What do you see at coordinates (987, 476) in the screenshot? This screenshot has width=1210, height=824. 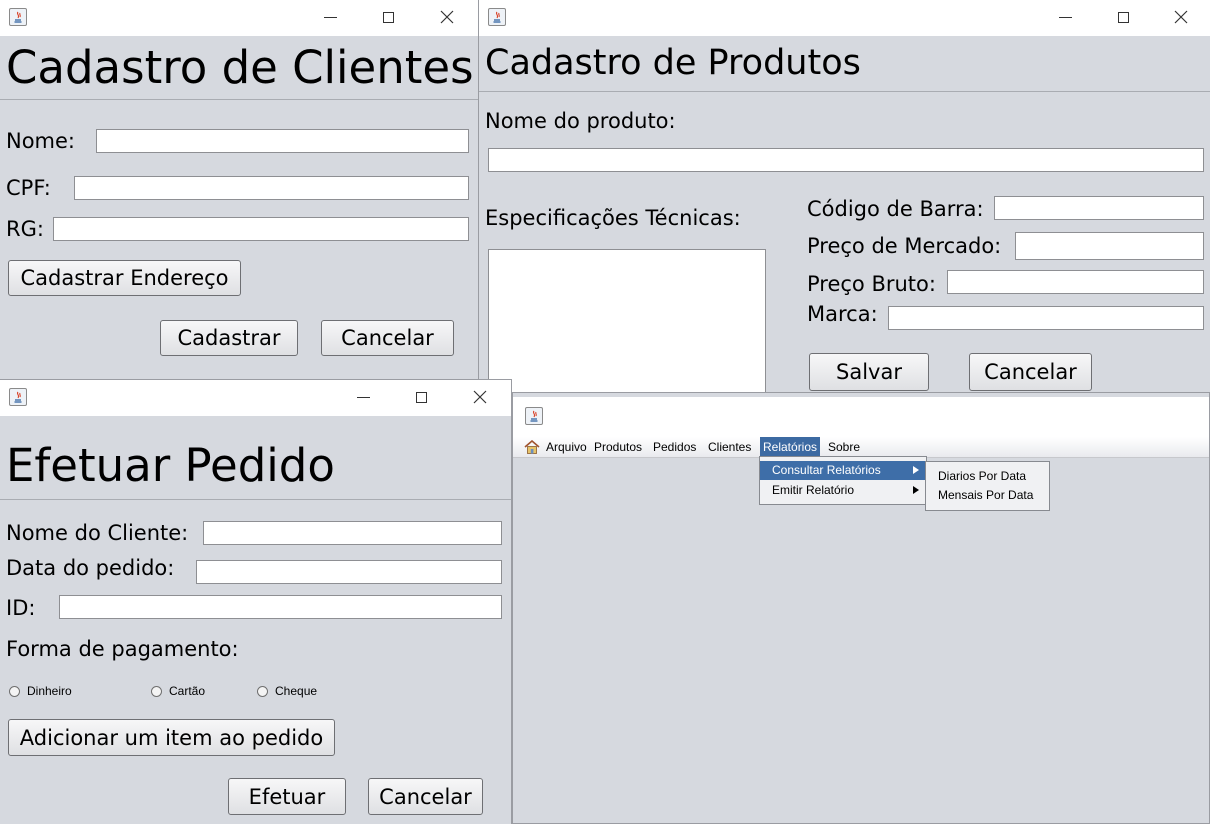 I see `menu-item-diarios: Diarios Por Data` at bounding box center [987, 476].